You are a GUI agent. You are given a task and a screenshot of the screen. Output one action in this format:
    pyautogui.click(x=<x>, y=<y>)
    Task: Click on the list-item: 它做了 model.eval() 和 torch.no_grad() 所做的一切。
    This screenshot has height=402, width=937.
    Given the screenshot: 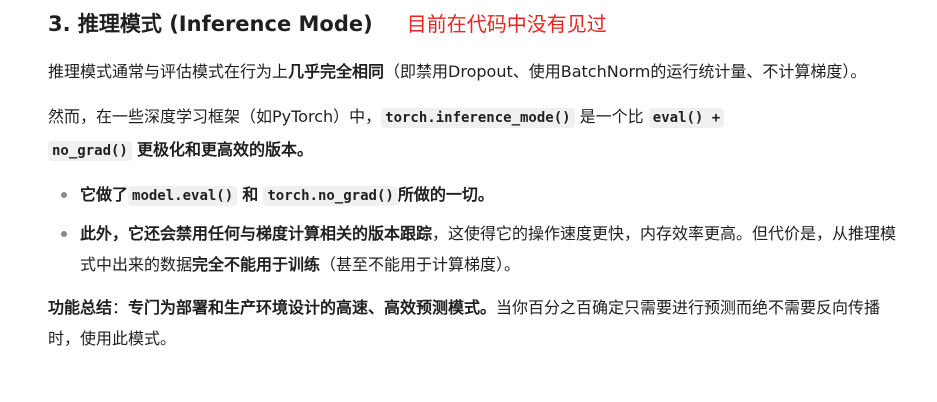 What is the action you would take?
    pyautogui.click(x=479, y=195)
    